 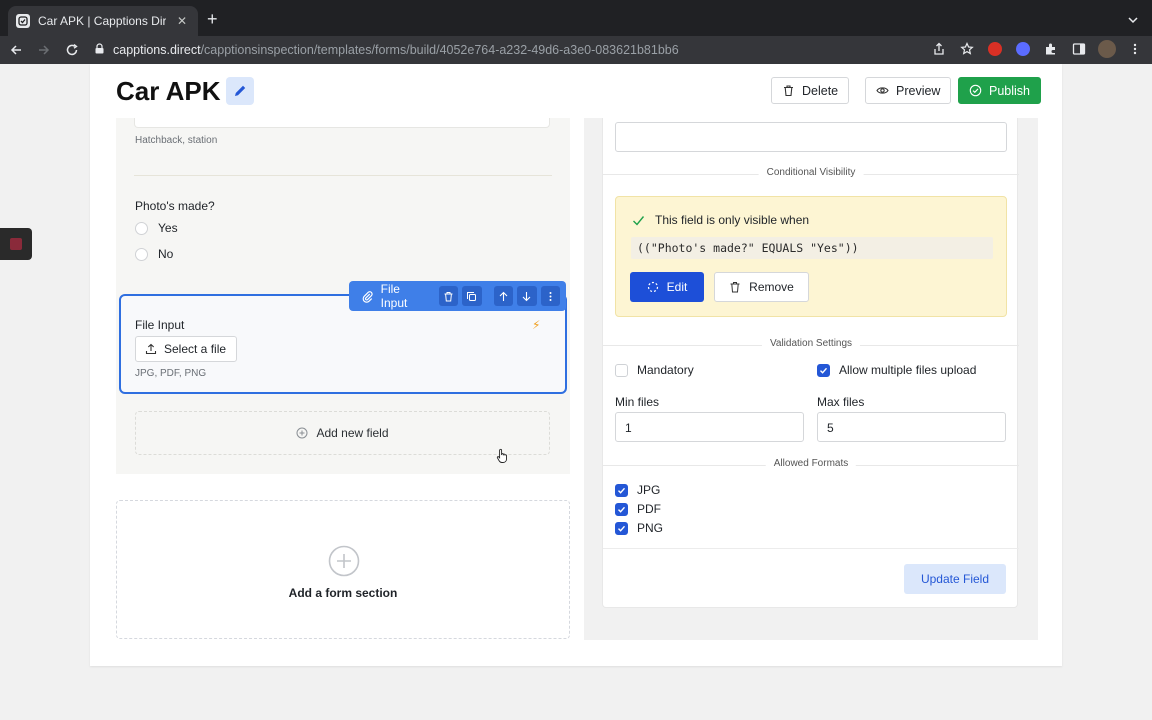 I want to click on edit-title-button, so click(x=240, y=91).